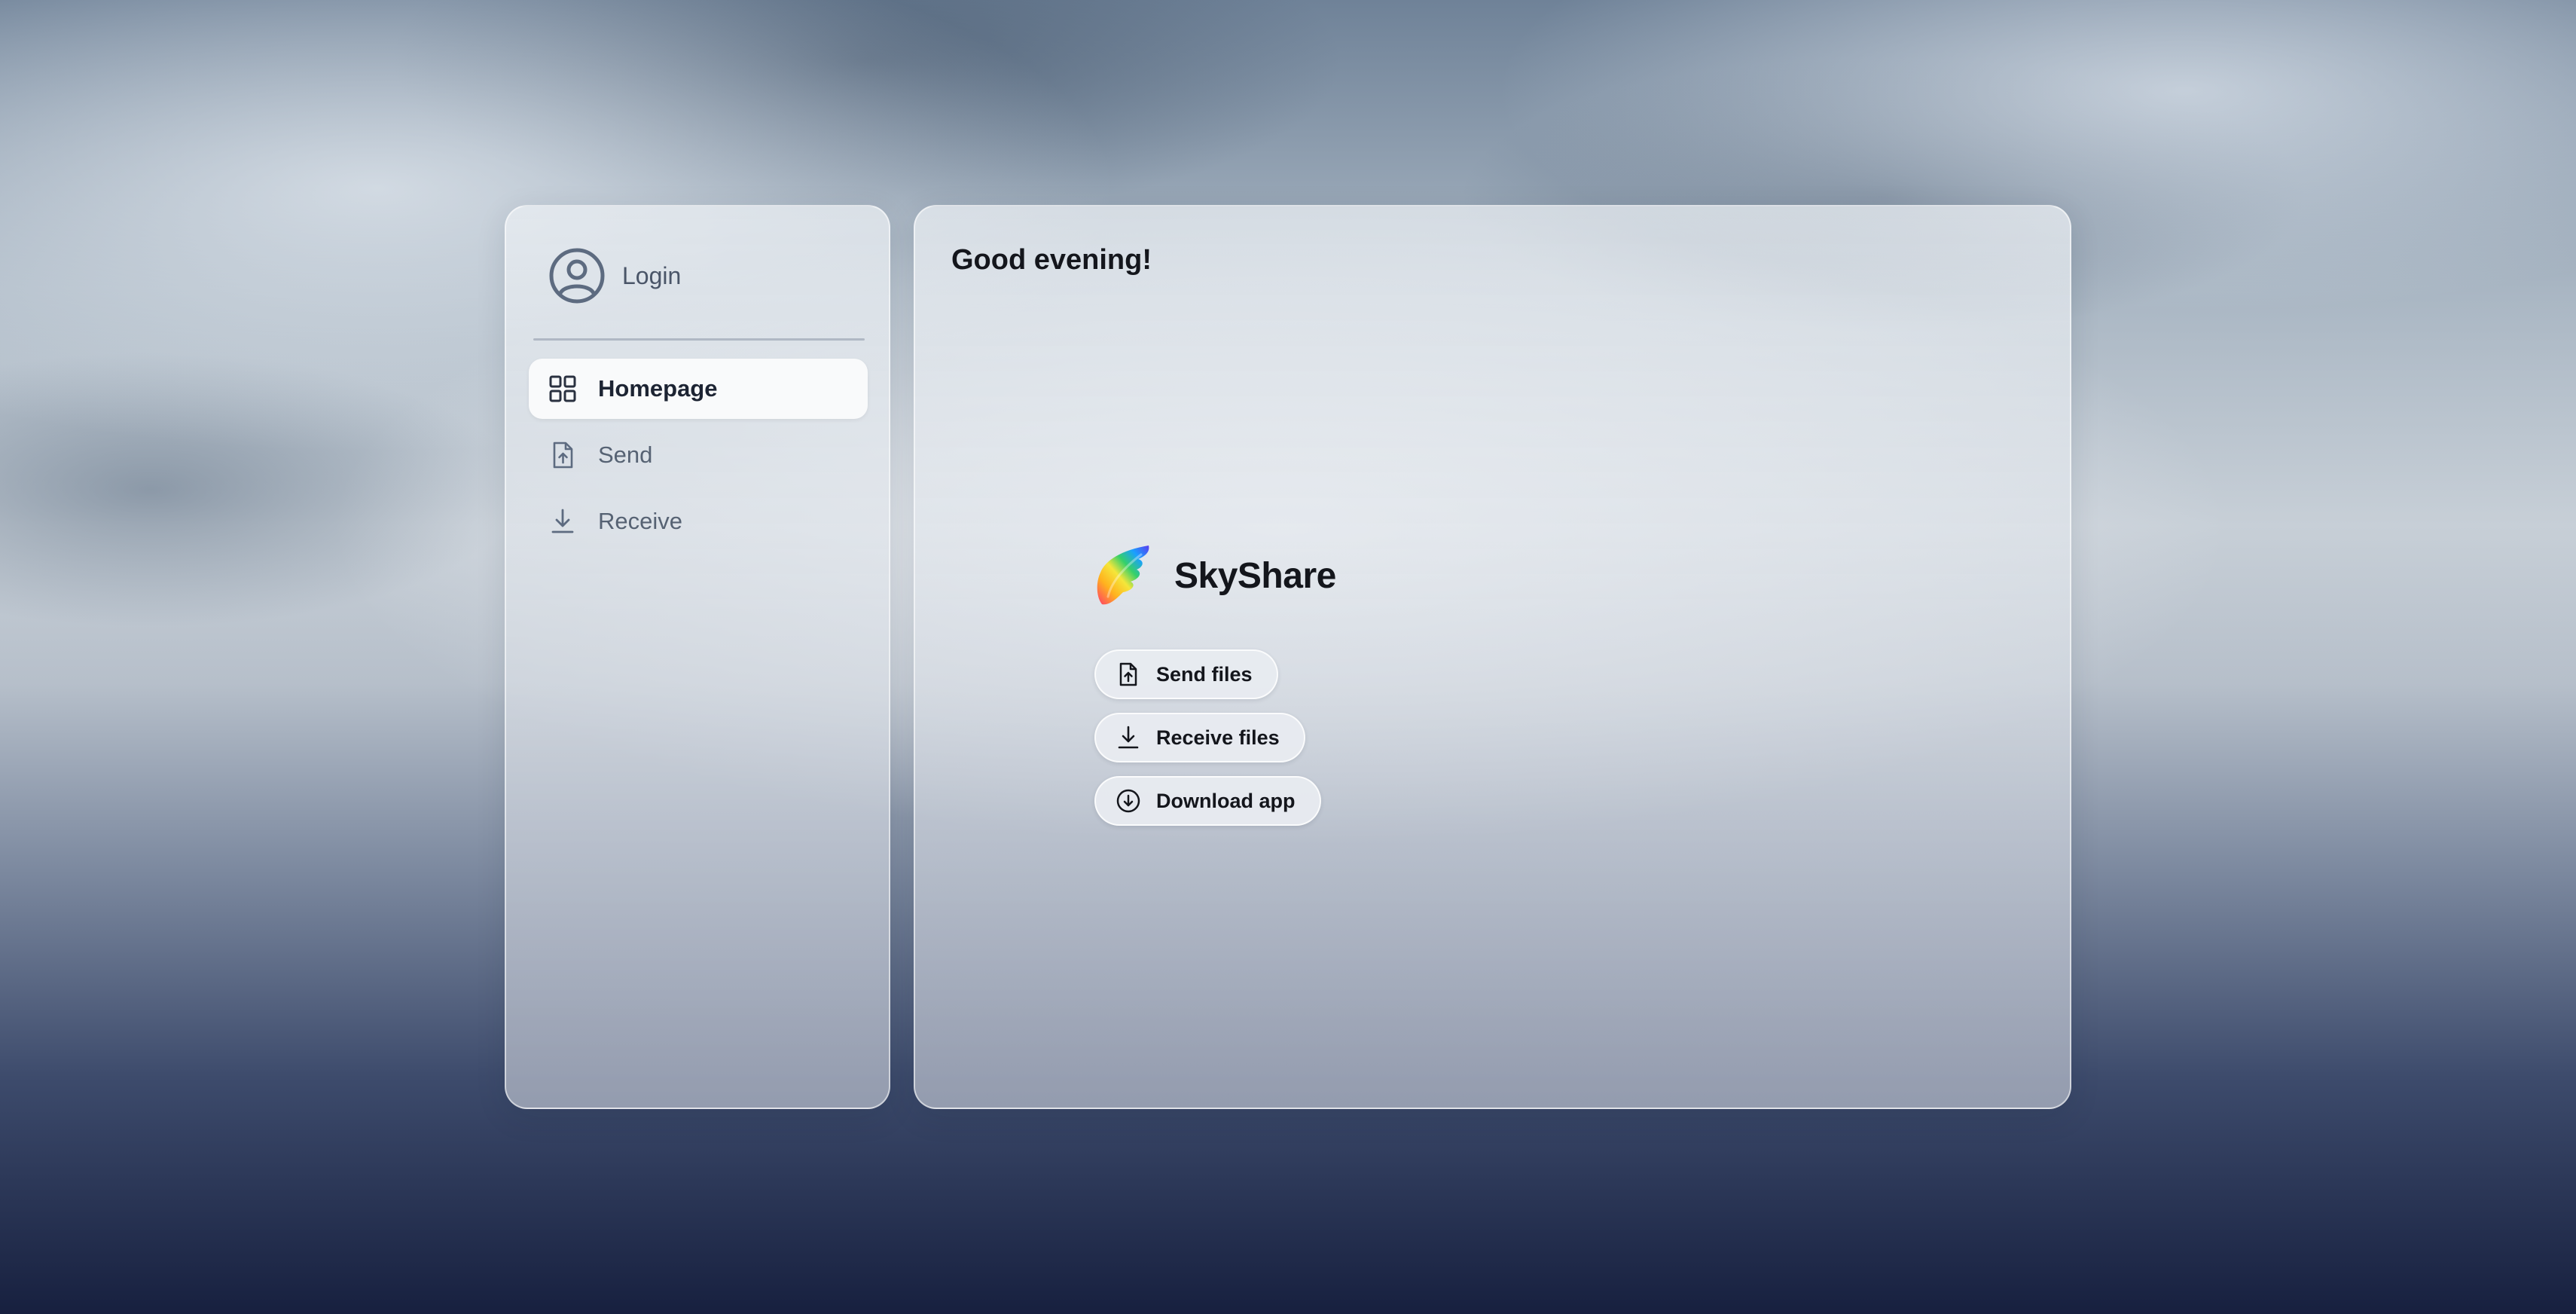 Image resolution: width=2576 pixels, height=1314 pixels. What do you see at coordinates (658, 388) in the screenshot?
I see `sidebar-item-label: Homepage` at bounding box center [658, 388].